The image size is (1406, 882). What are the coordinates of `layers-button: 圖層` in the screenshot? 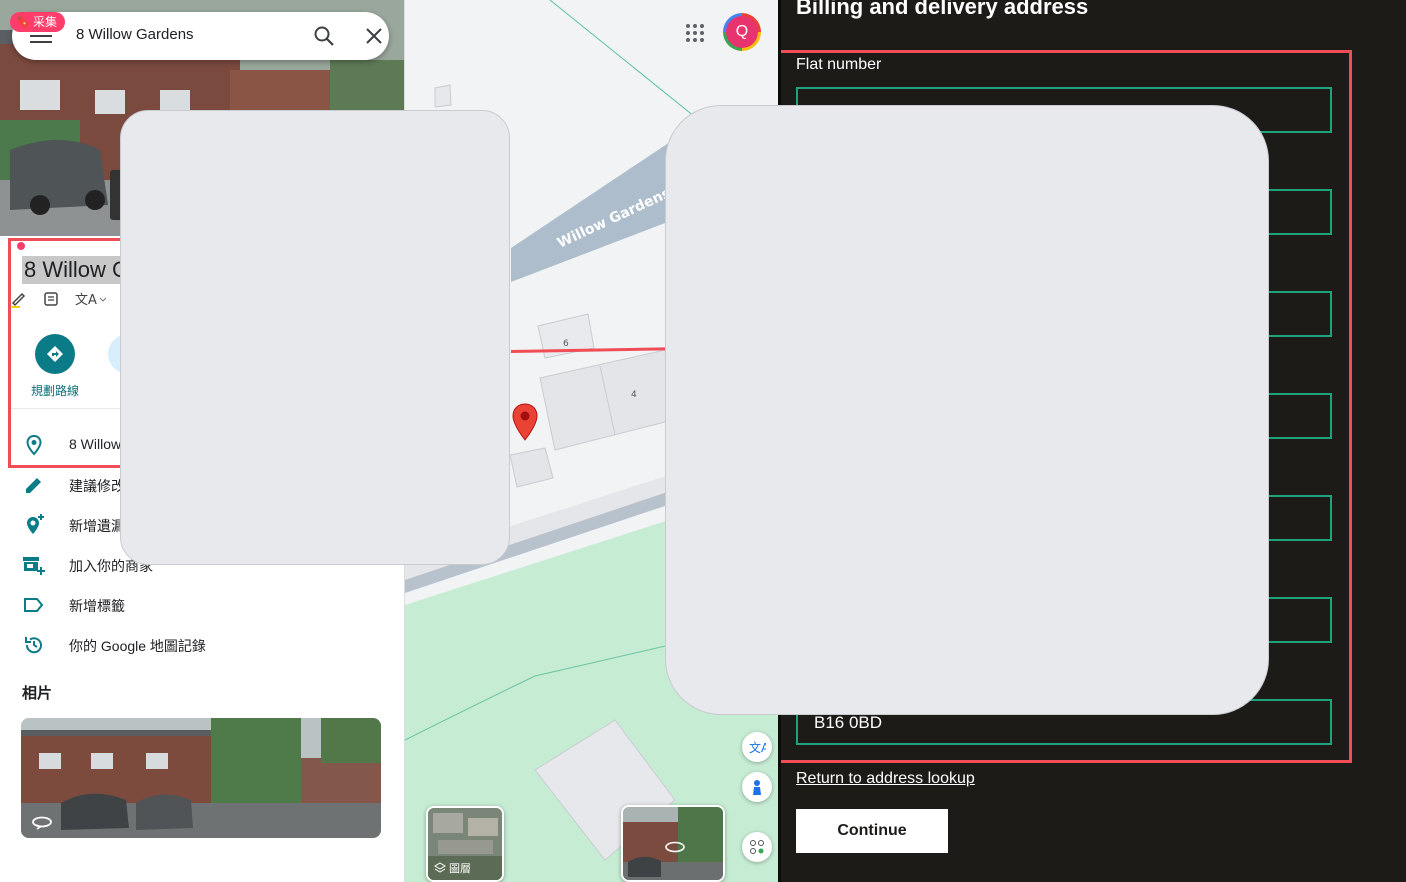 It's located at (465, 844).